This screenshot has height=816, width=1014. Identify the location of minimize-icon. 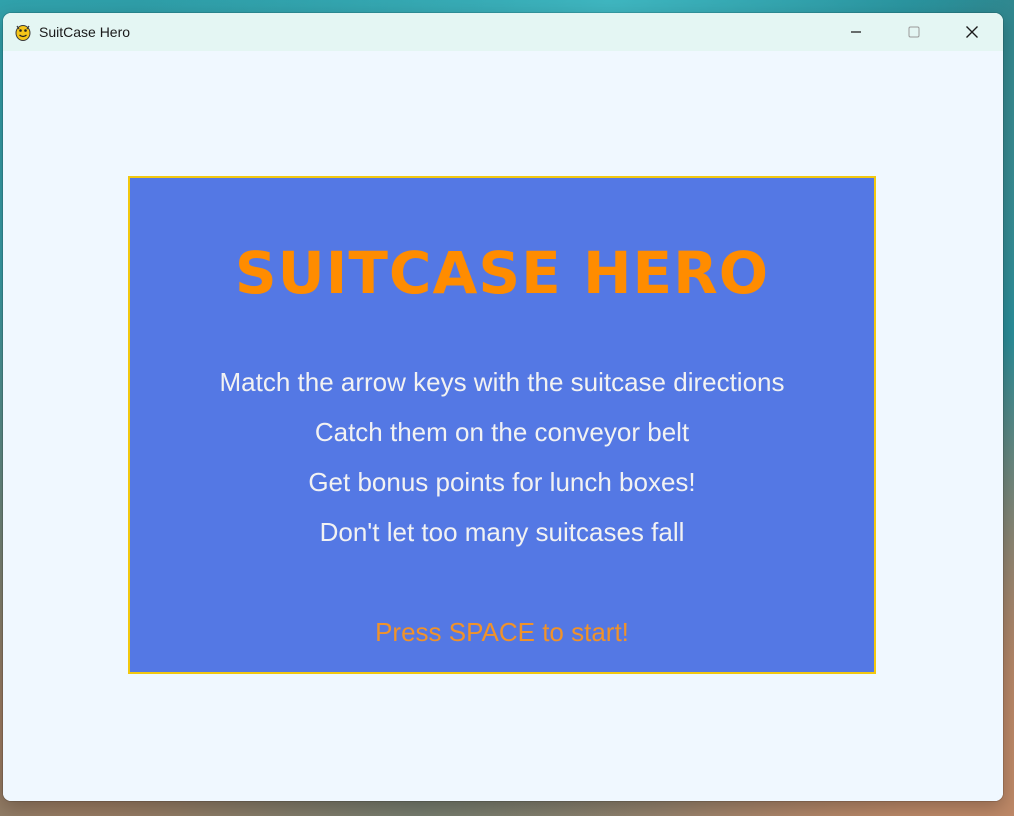
(856, 32).